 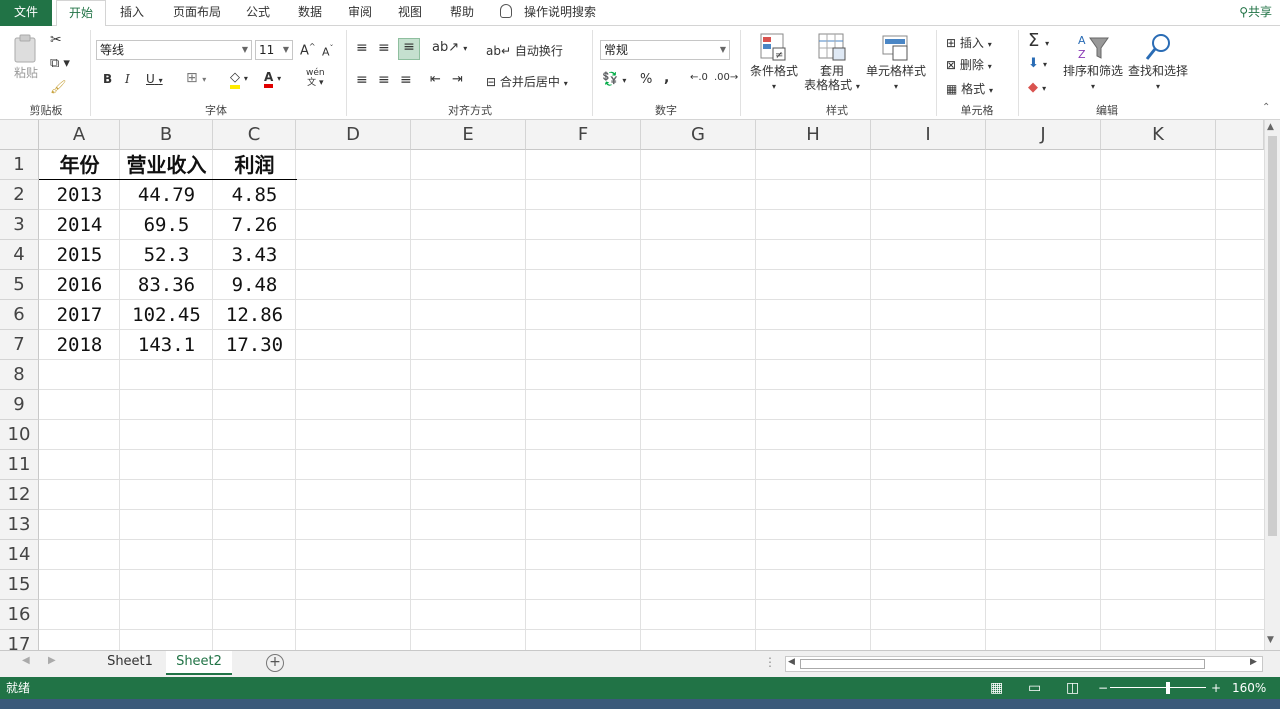 What do you see at coordinates (19, 135) in the screenshot?
I see `select-all-corner` at bounding box center [19, 135].